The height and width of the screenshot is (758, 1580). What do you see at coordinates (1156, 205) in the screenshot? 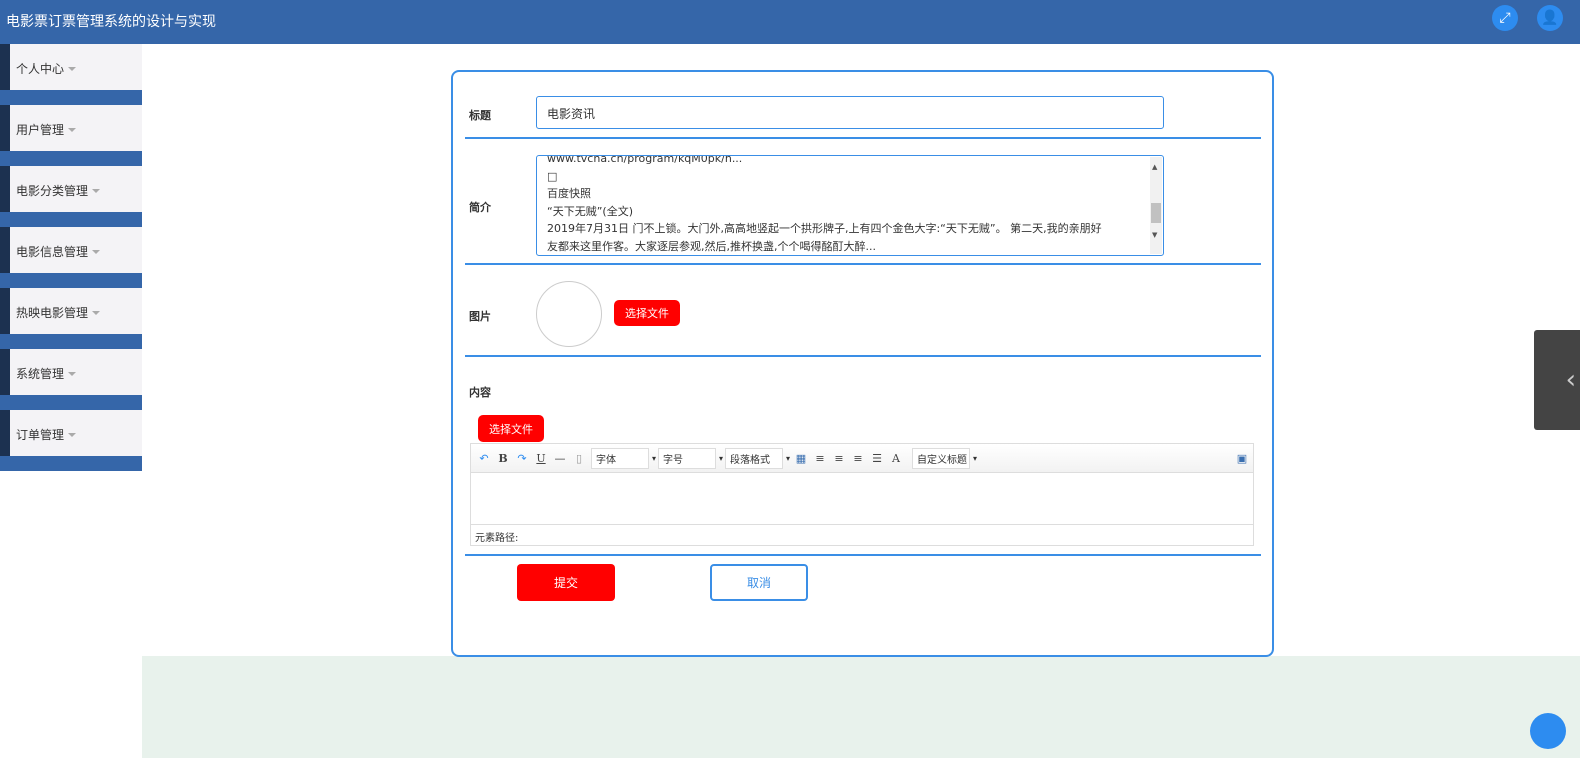
I see `textarea-scrollbar: ▲ ▼` at bounding box center [1156, 205].